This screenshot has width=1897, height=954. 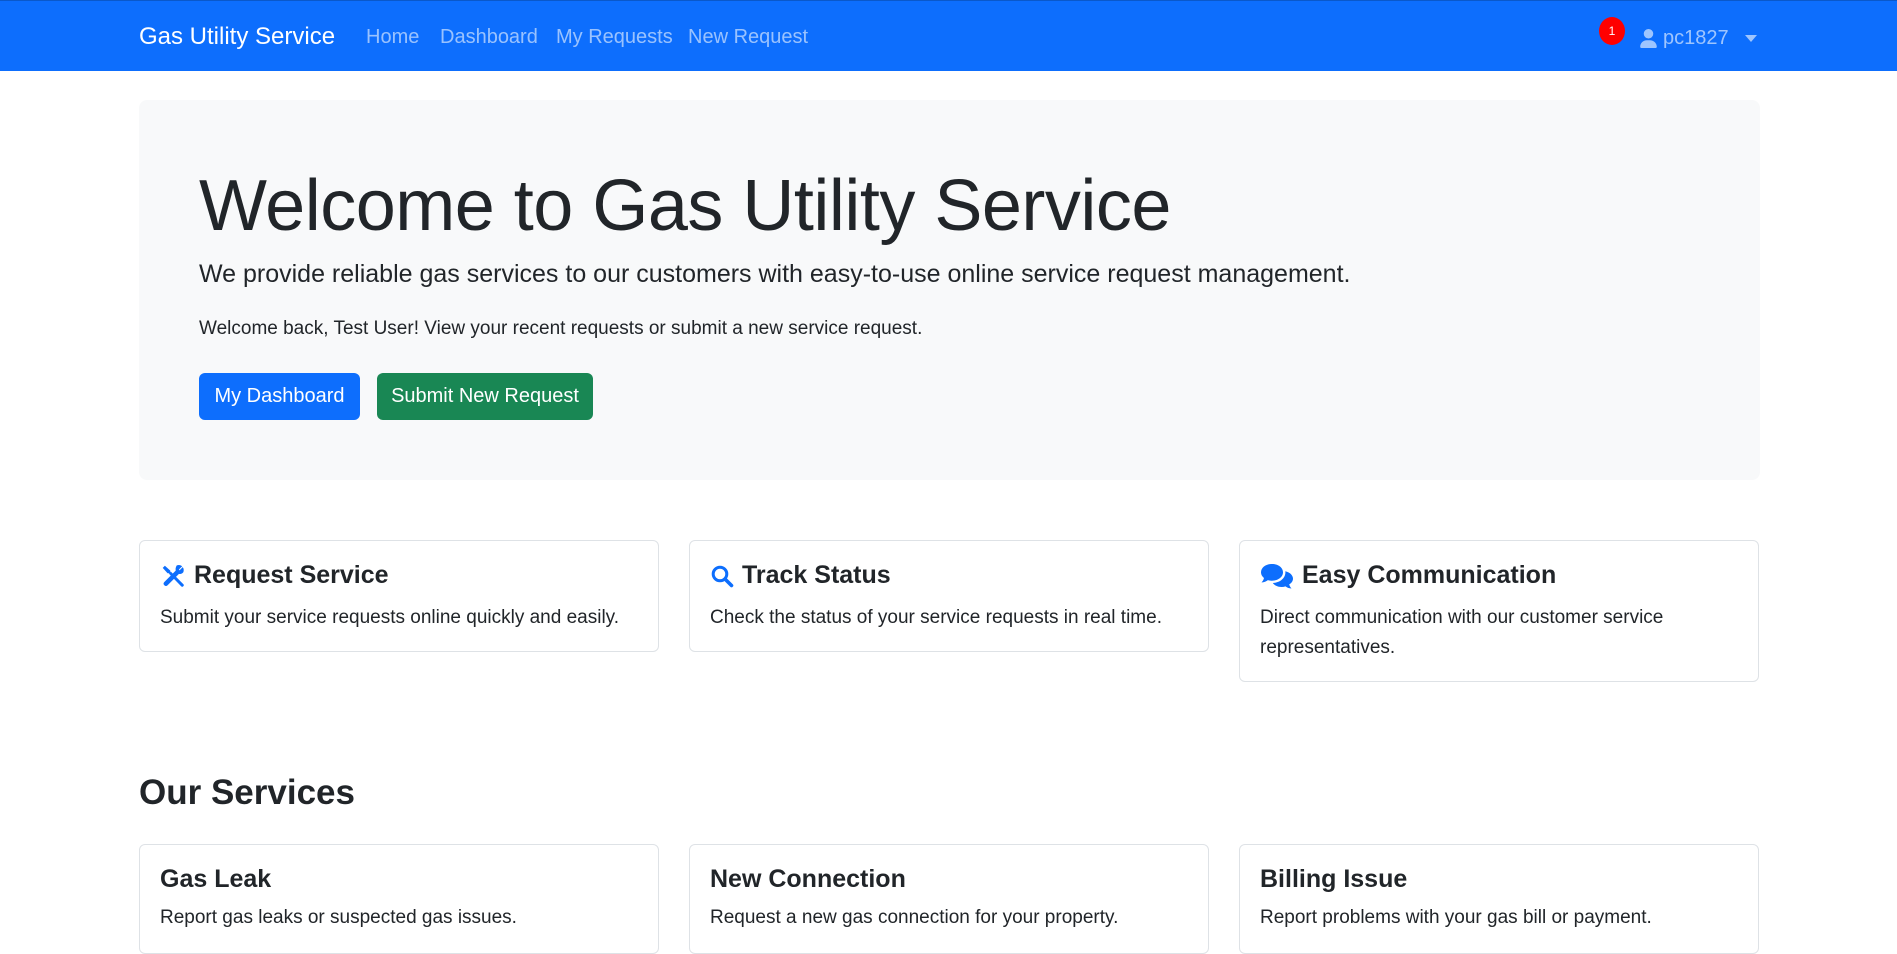 What do you see at coordinates (247, 792) in the screenshot?
I see `our-services-heading: Our Services` at bounding box center [247, 792].